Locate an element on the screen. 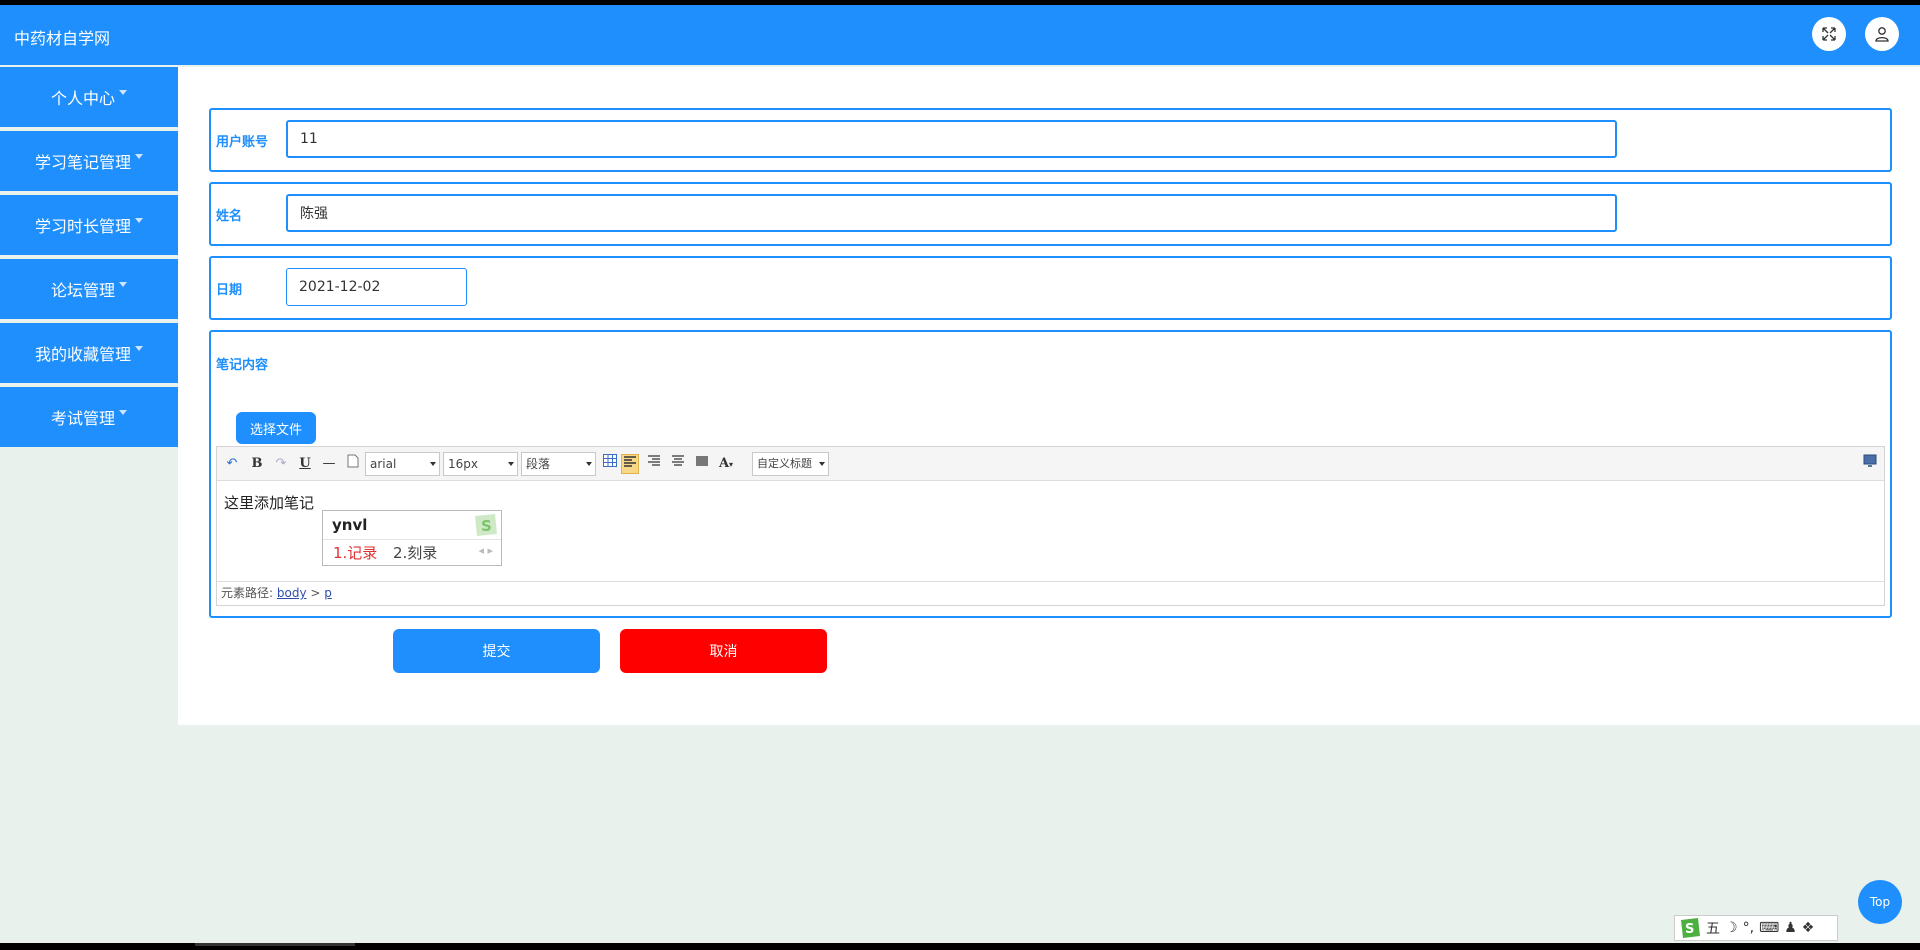 The image size is (1920, 950). element-path-label: 元素路径: is located at coordinates (247, 593).